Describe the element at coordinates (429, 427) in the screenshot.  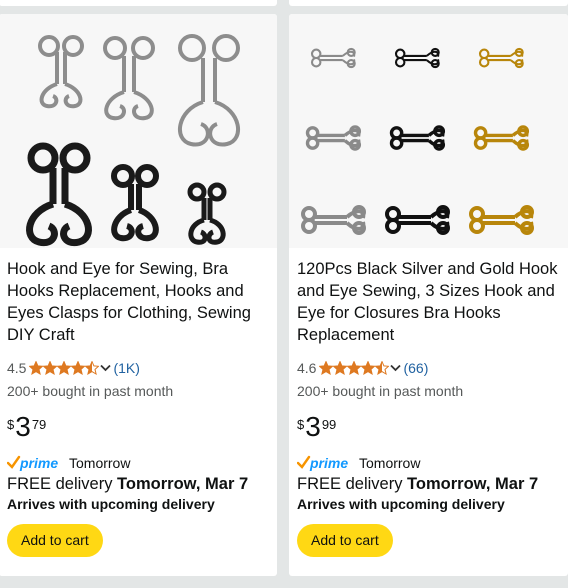
I see `price: $ 3 99` at that location.